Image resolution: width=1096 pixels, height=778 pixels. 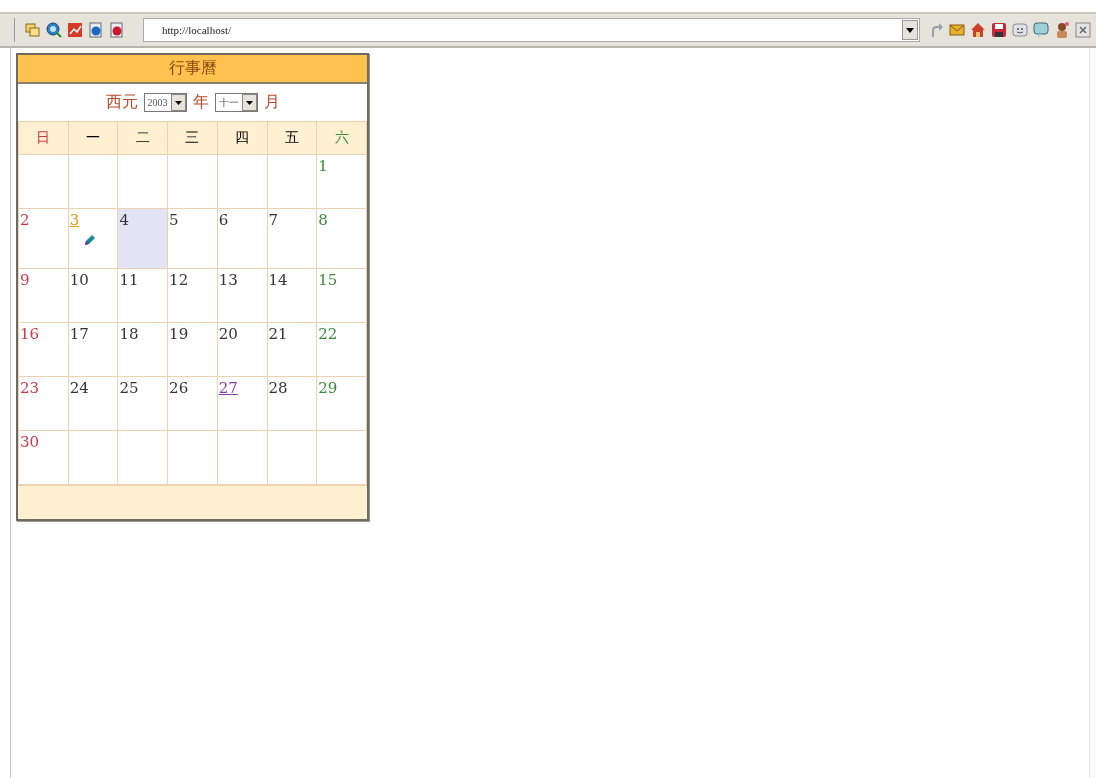 I want to click on home-icon, so click(x=978, y=30).